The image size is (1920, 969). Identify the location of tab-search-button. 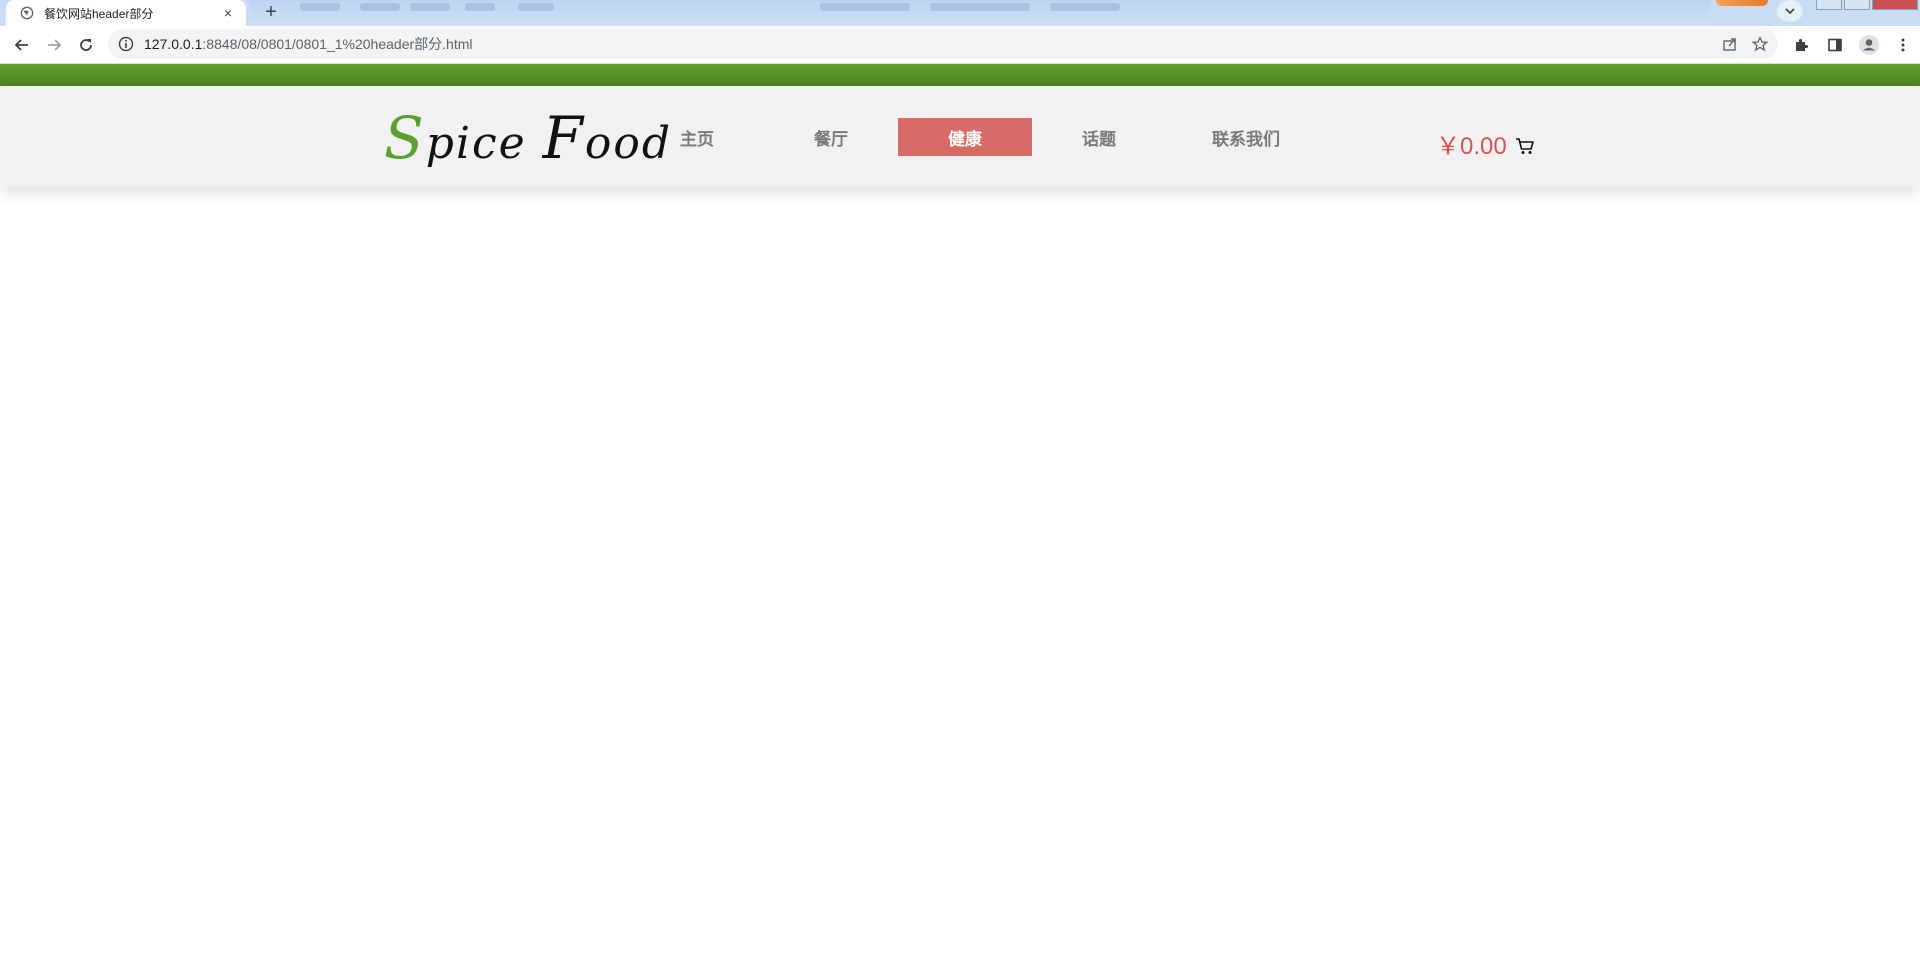
(1790, 11).